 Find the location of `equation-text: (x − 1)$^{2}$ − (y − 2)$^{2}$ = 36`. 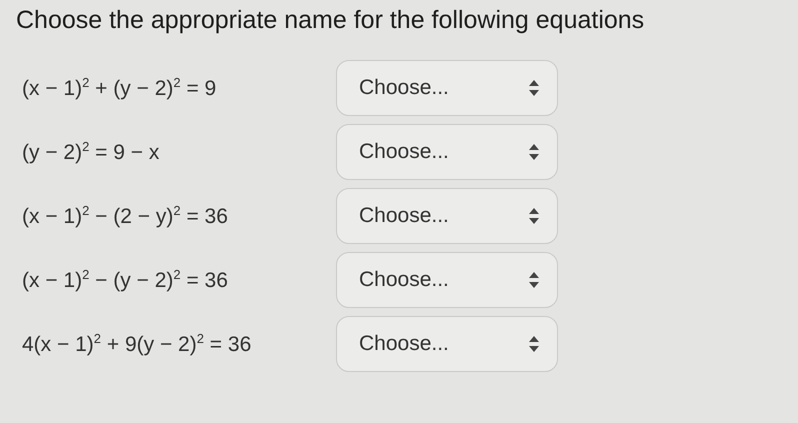

equation-text: (x − 1)$^{2}$ − (y − 2)$^{2}$ = 36 is located at coordinates (125, 280).